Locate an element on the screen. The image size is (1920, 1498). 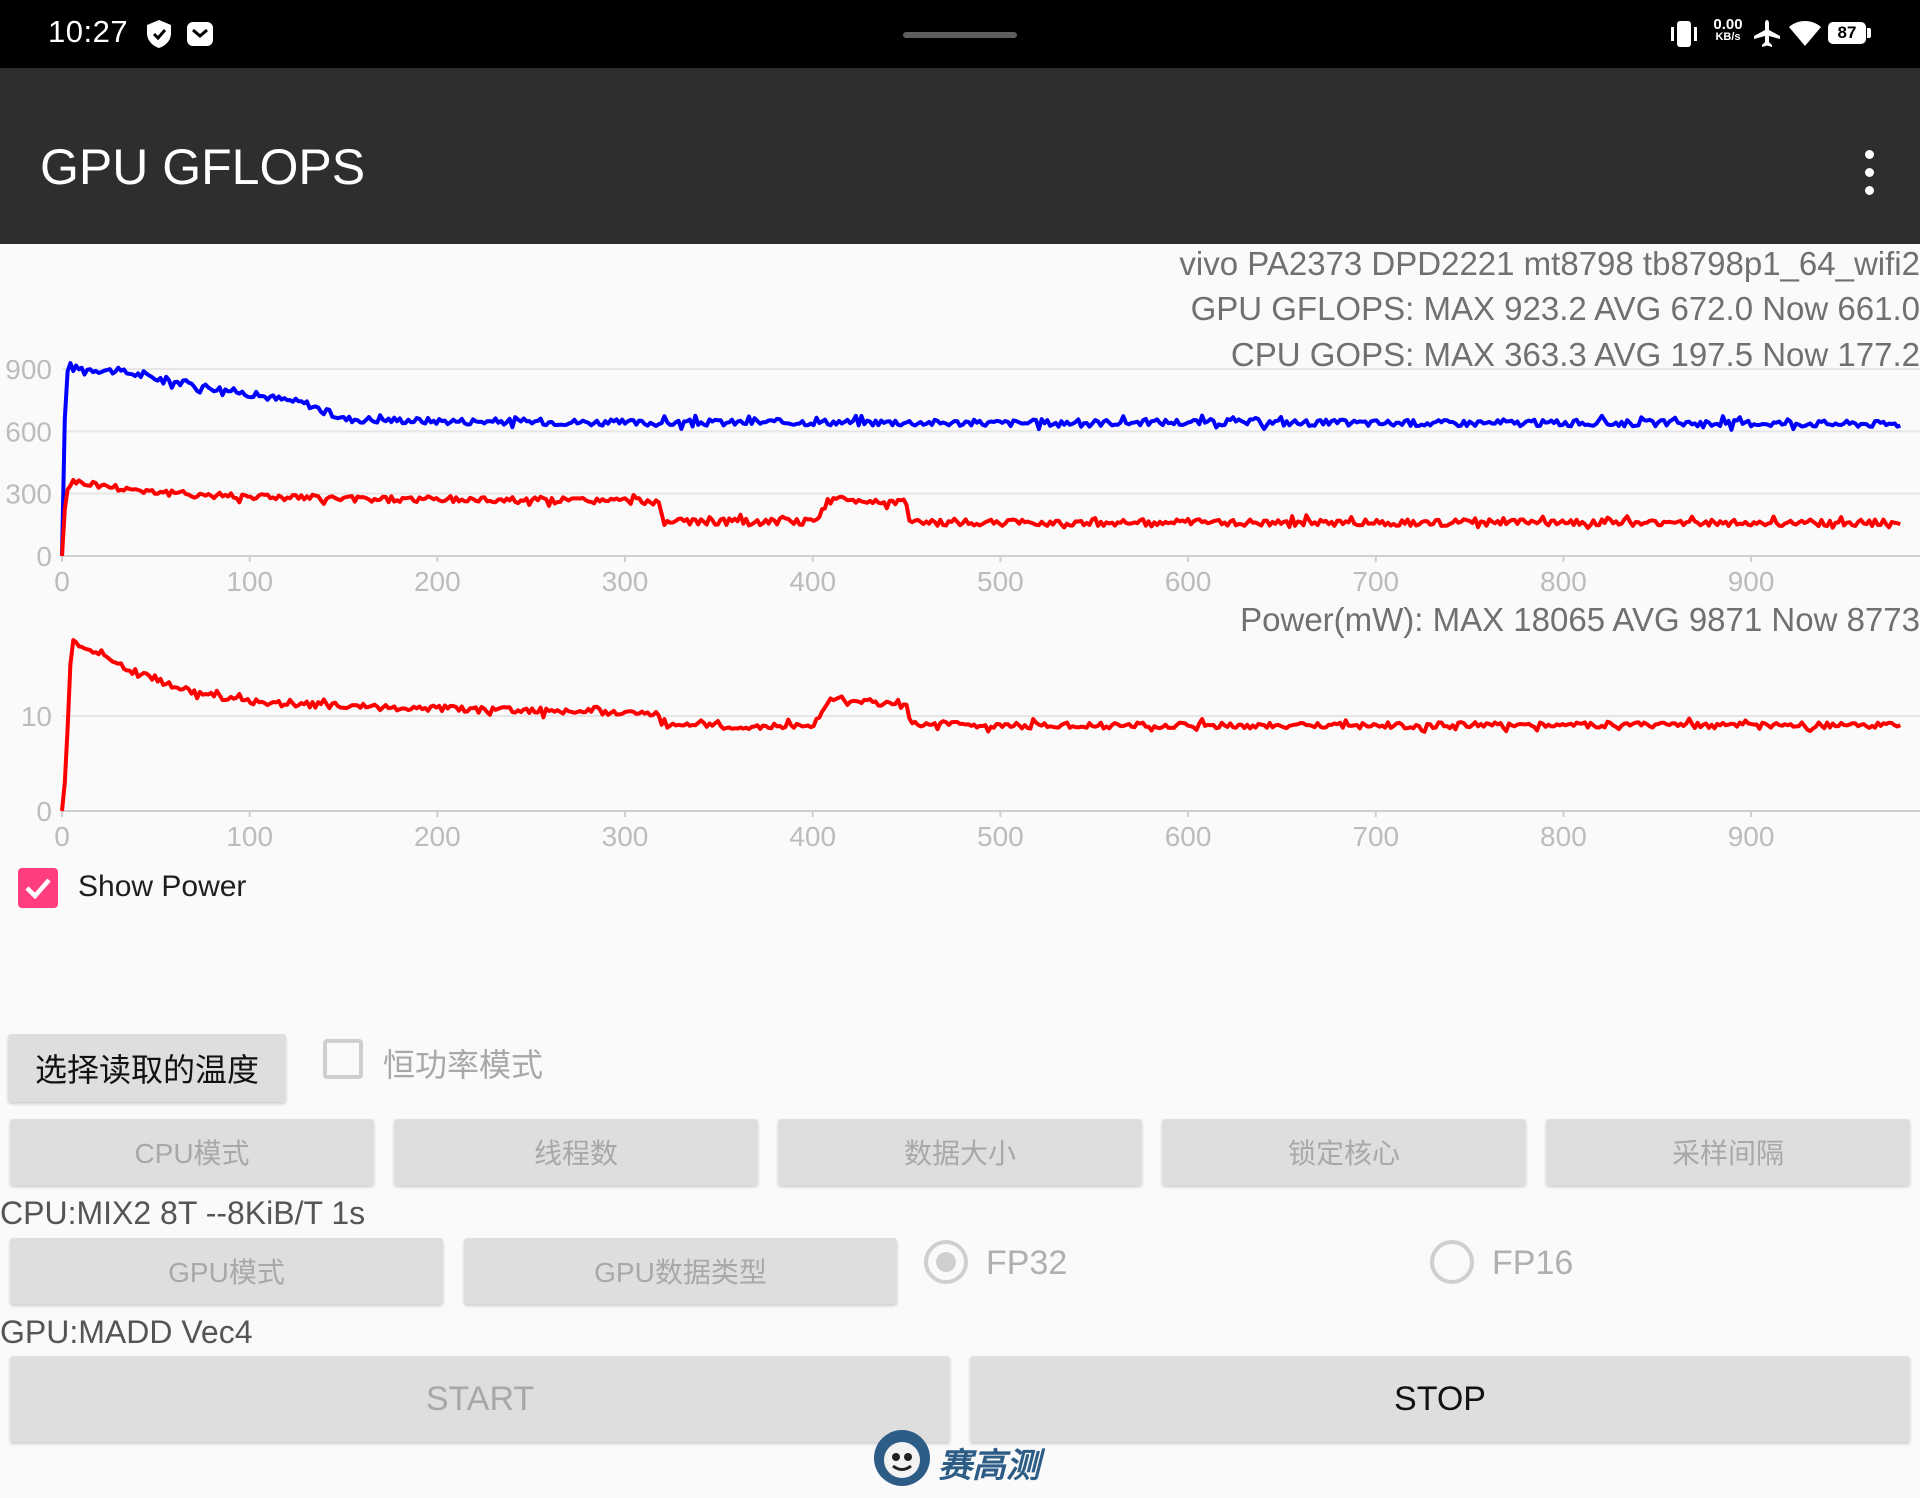
power-chart: 0100 100 200 300 400 500 600 700 800 900 is located at coordinates (970, 745).